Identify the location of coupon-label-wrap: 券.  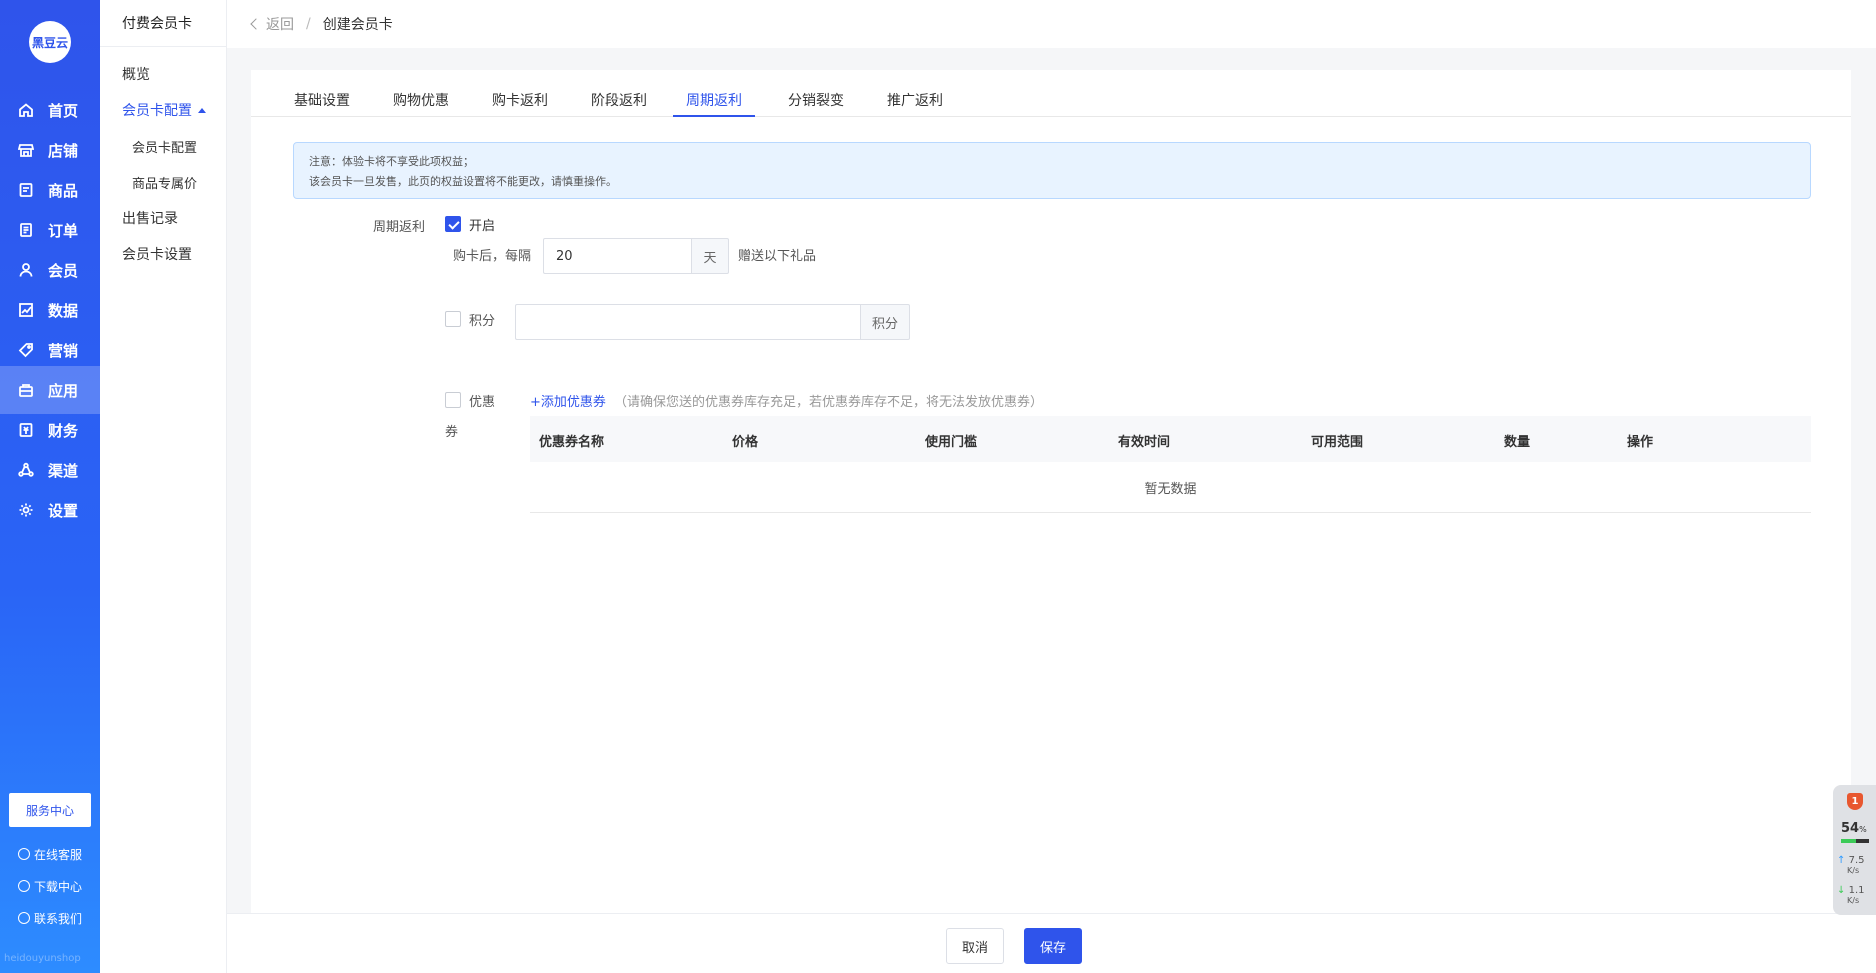
(452, 432).